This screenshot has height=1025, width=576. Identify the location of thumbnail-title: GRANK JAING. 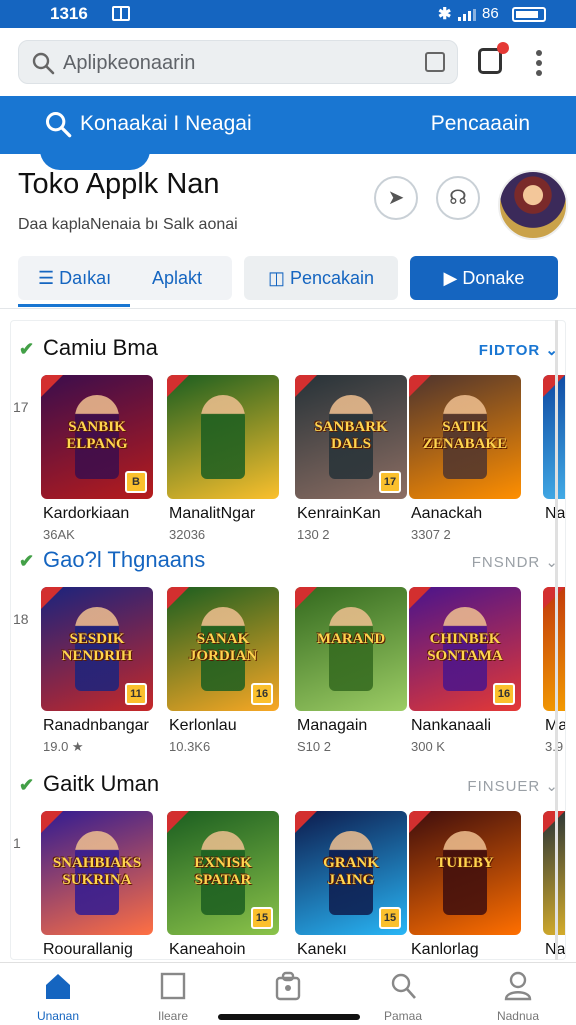
(351, 871).